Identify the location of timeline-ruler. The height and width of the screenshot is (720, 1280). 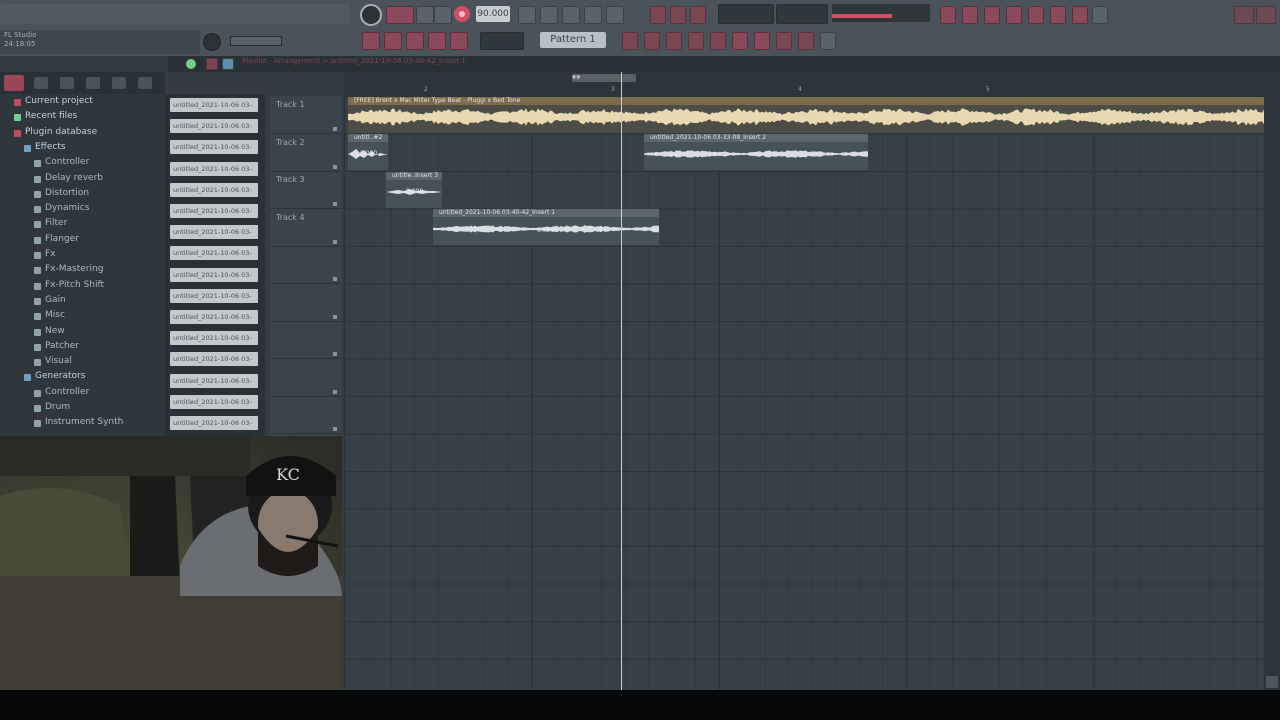
(804, 84).